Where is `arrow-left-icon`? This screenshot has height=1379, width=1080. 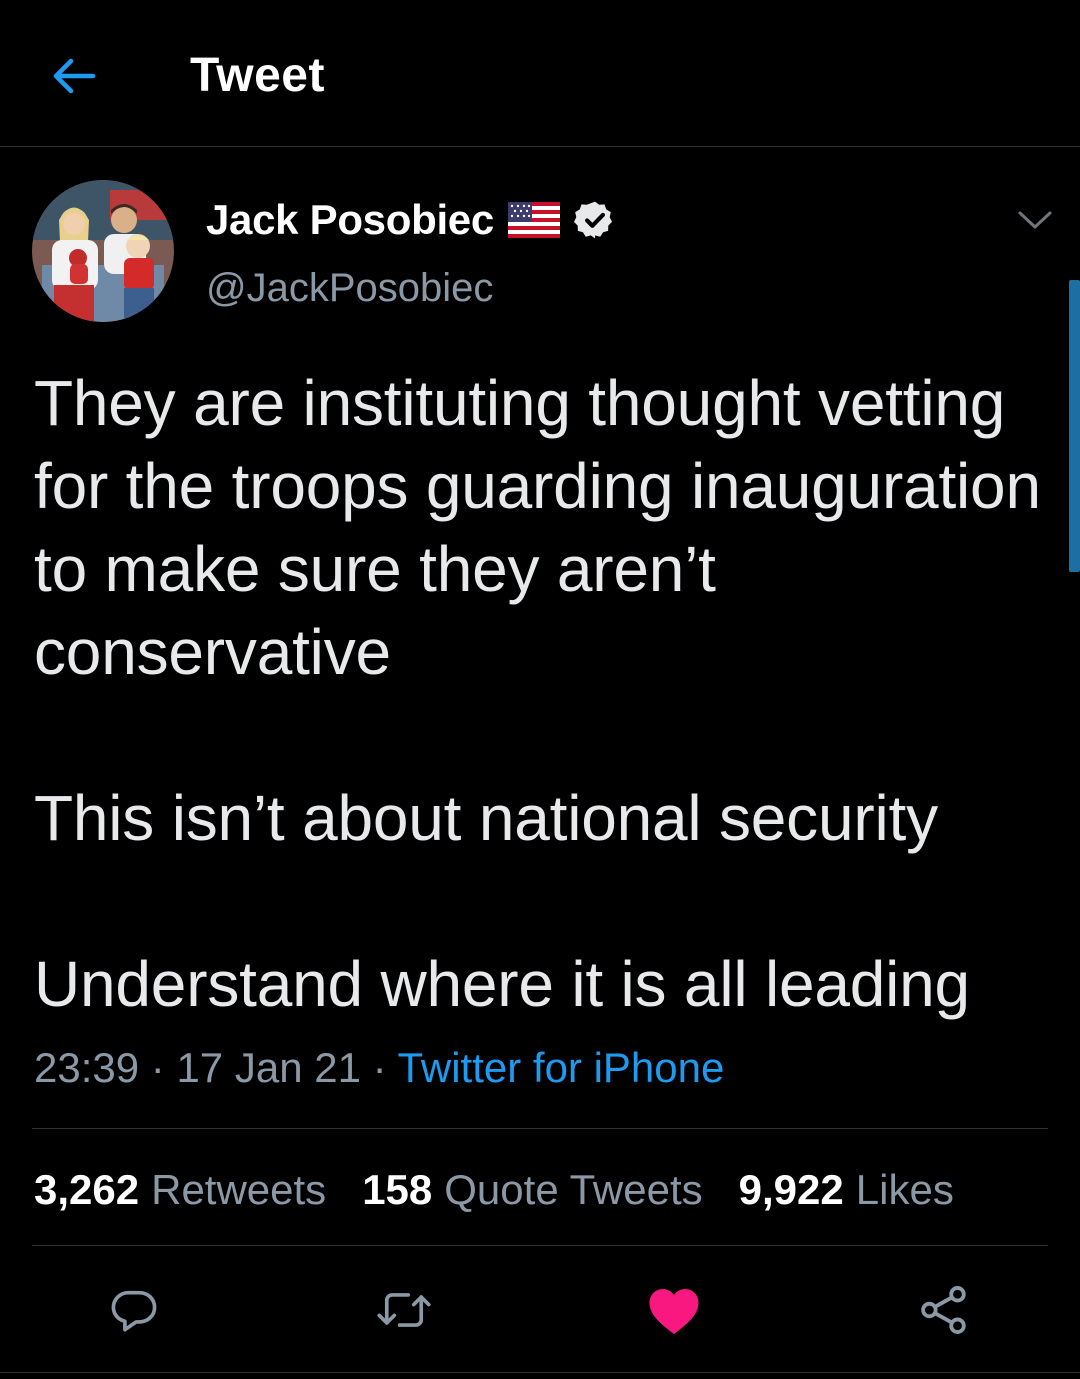 arrow-left-icon is located at coordinates (74, 76).